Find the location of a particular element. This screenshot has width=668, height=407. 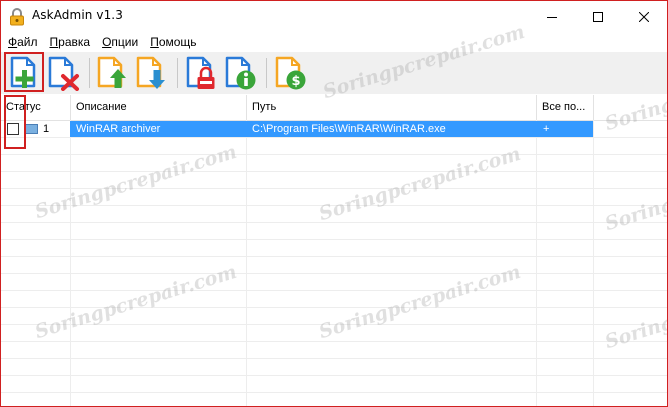

file-arrow-up-icon is located at coordinates (112, 73).